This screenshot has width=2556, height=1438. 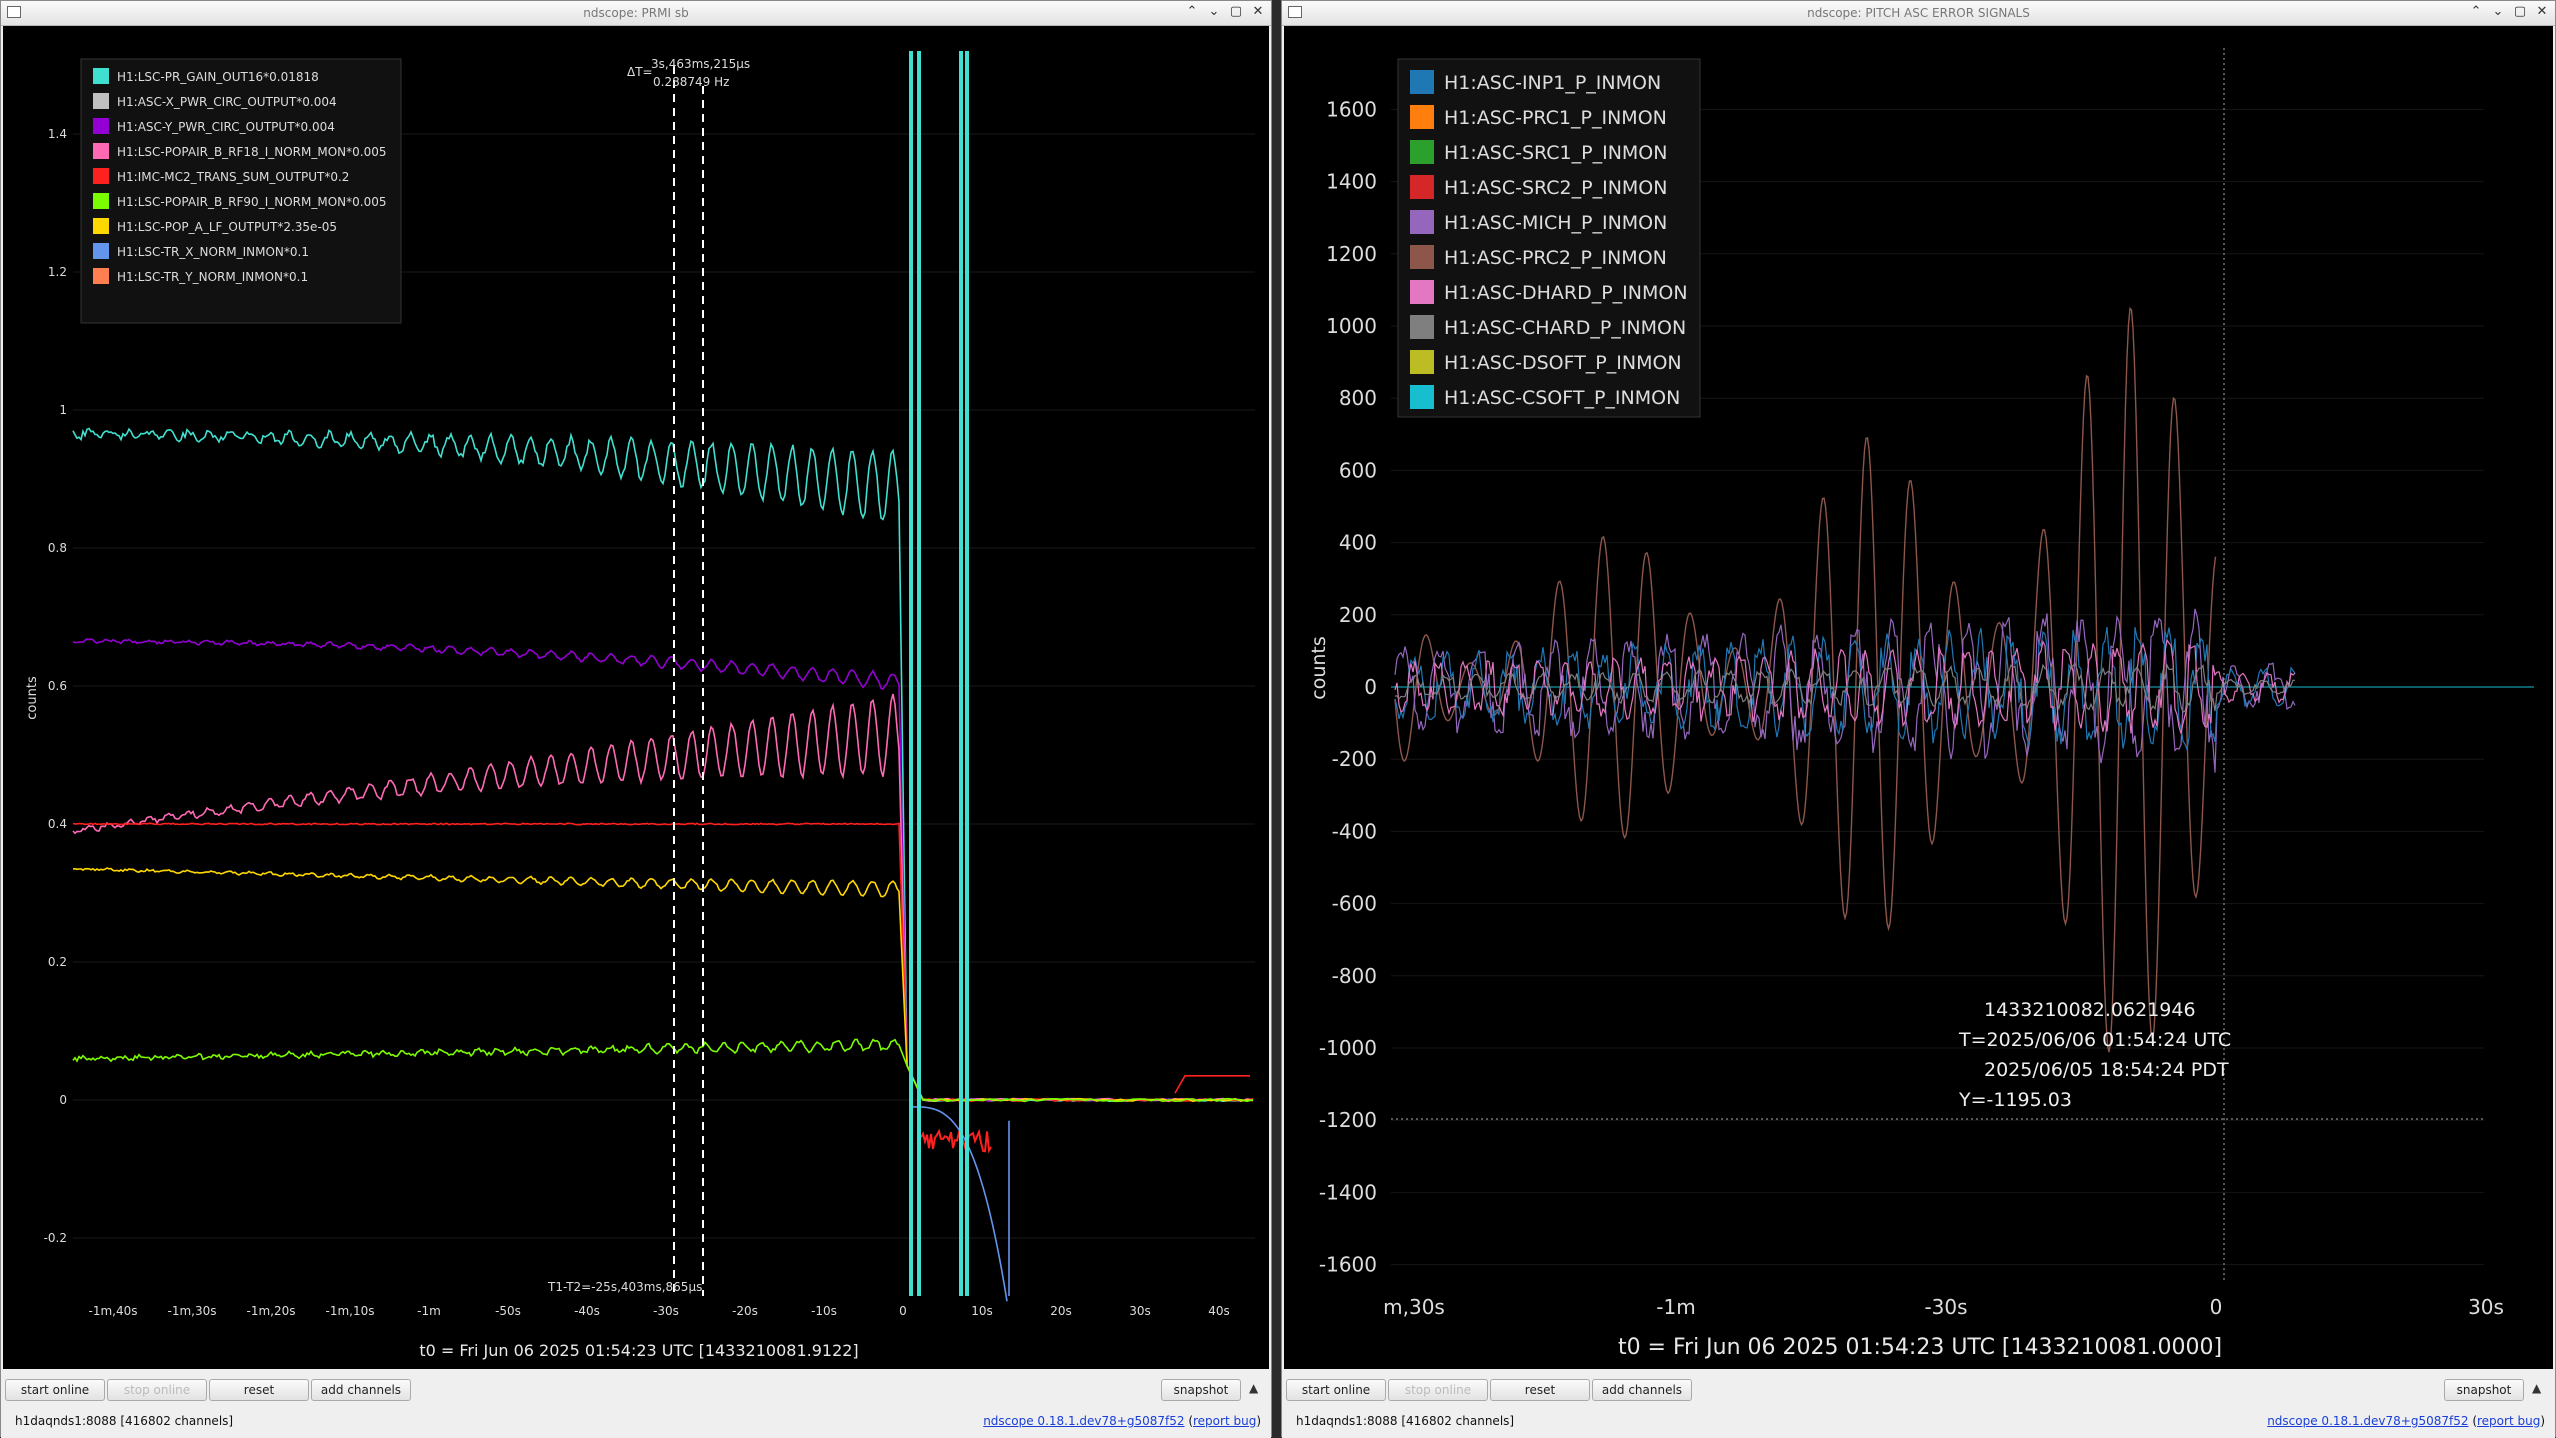 I want to click on x-tick-label: 10s, so click(x=982, y=1311).